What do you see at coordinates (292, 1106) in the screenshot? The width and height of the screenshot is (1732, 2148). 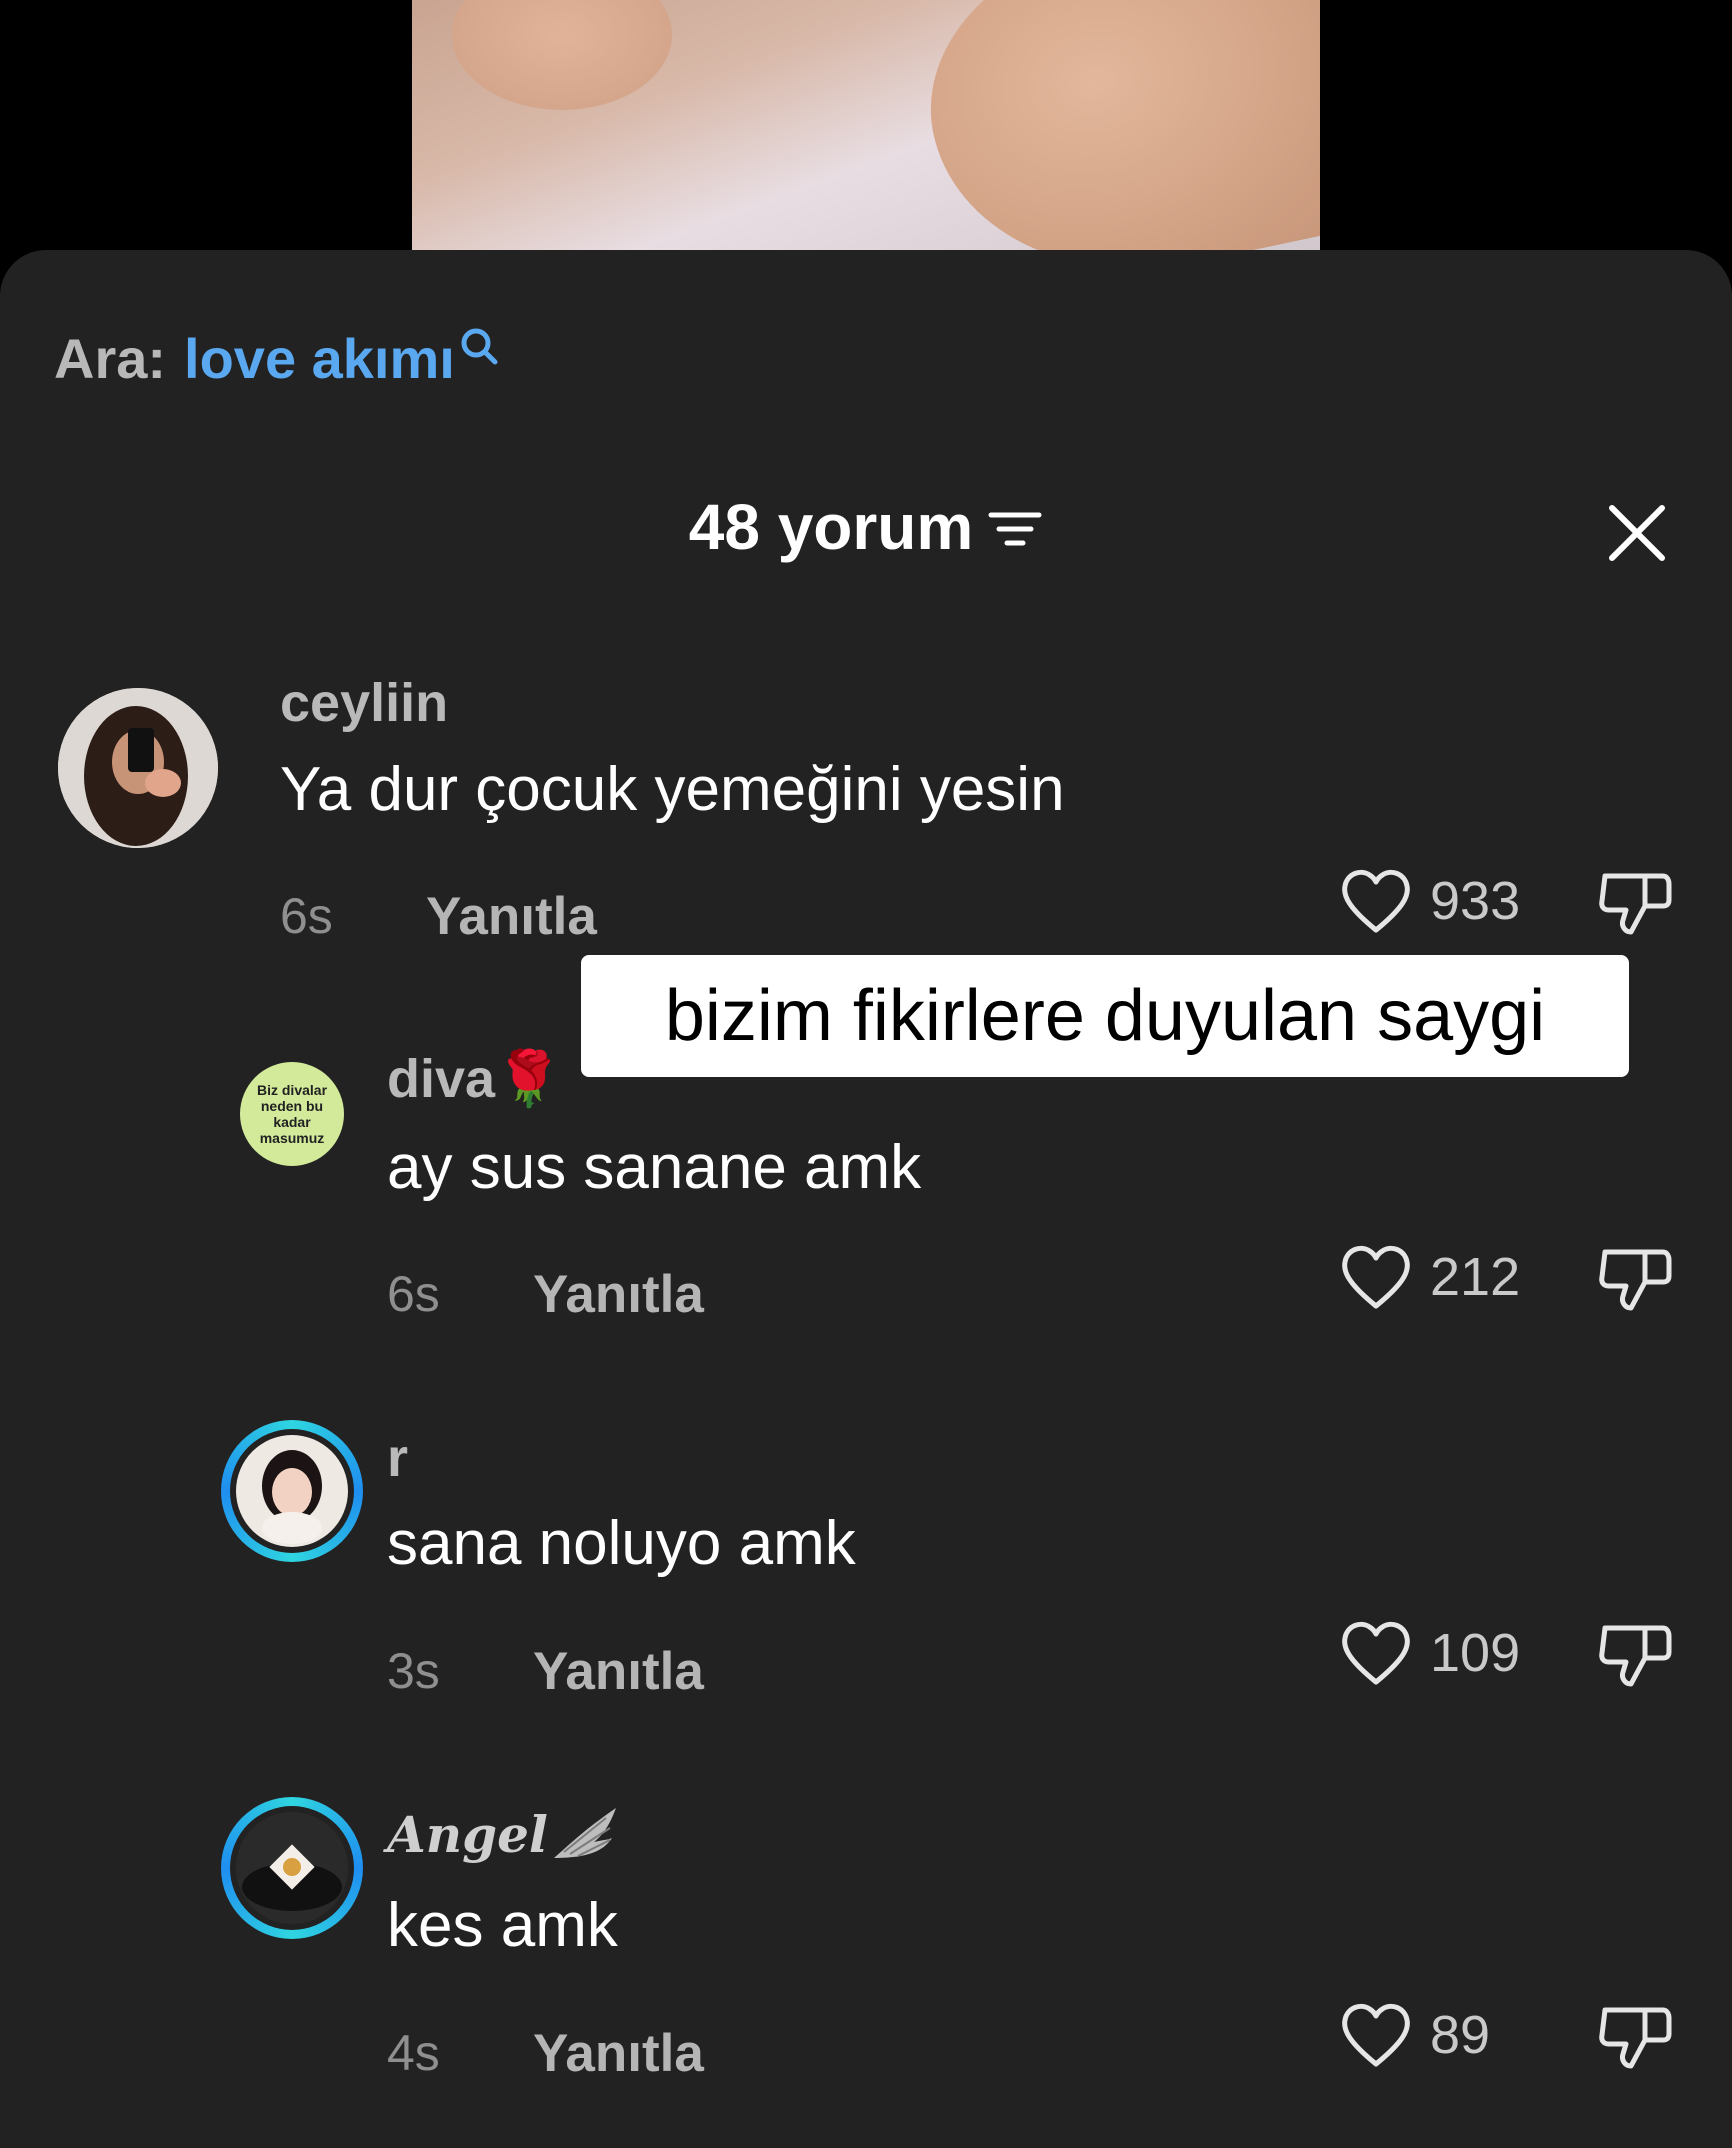 I see `avatar-text: neden bu` at bounding box center [292, 1106].